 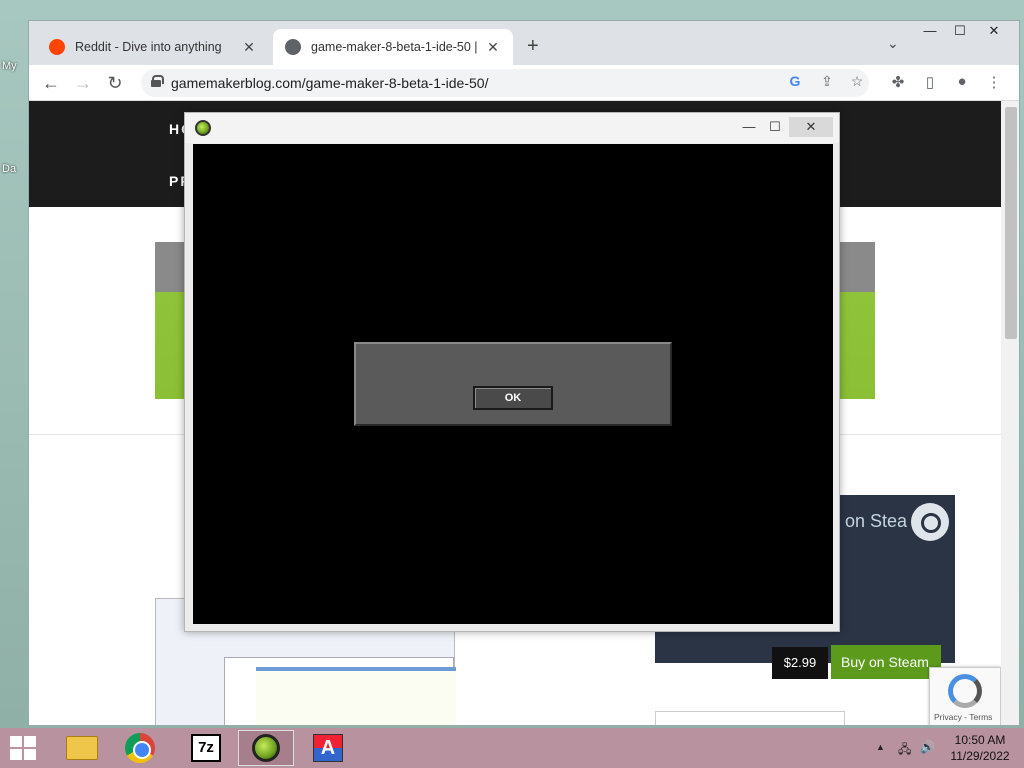 I want to click on new-tab-button: +, so click(x=533, y=46).